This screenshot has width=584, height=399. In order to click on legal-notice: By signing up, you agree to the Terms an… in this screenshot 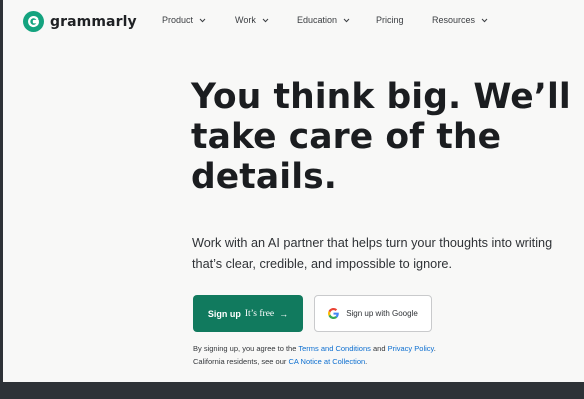, I will do `click(314, 355)`.